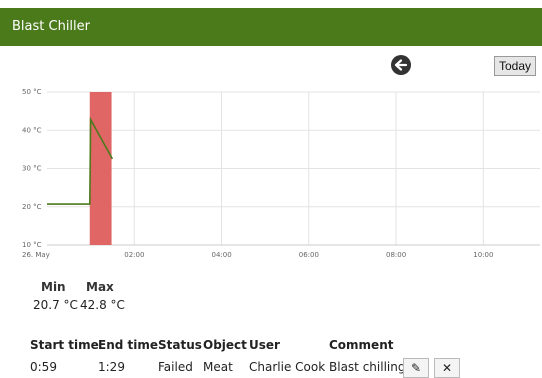  What do you see at coordinates (175, 367) in the screenshot?
I see `cell-status: Failed` at bounding box center [175, 367].